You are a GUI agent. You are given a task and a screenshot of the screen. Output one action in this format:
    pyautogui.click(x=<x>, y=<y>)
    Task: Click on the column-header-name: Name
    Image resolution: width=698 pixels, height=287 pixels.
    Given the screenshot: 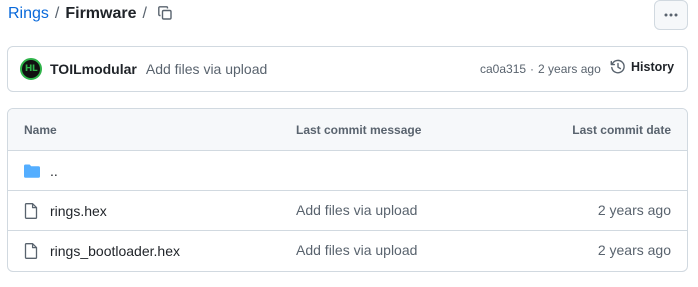 What is the action you would take?
    pyautogui.click(x=40, y=130)
    